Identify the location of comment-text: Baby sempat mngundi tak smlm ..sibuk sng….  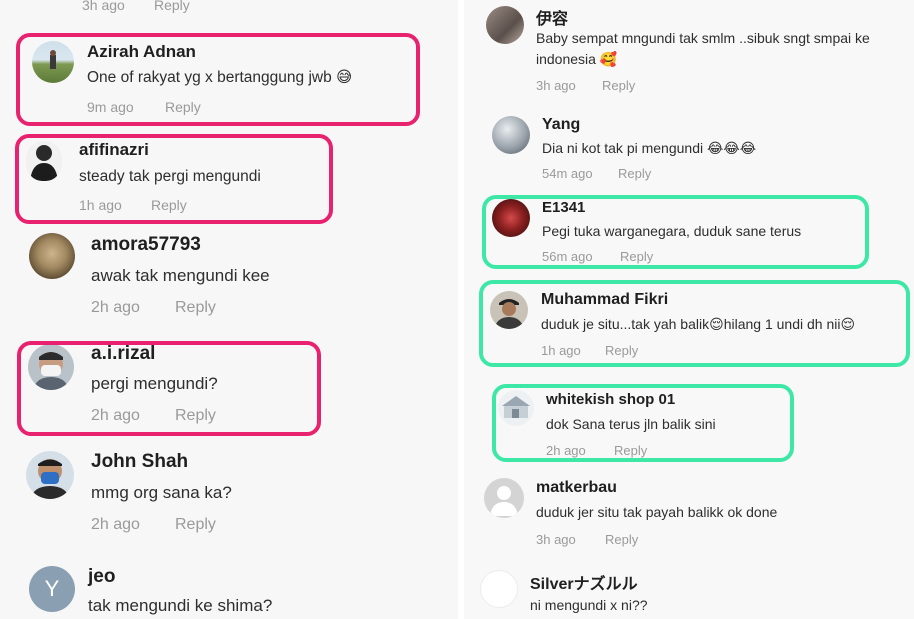
(703, 38).